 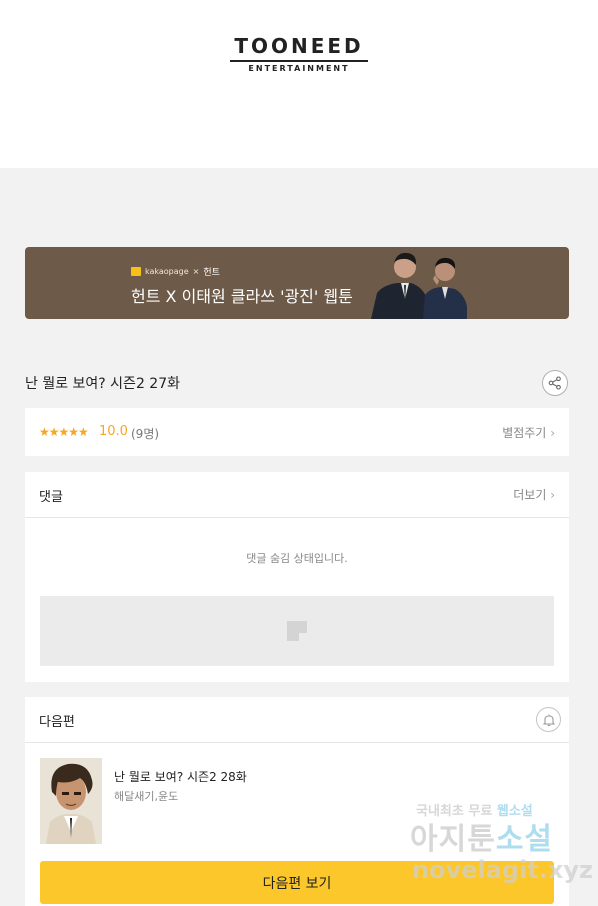 What do you see at coordinates (136, 271) in the screenshot?
I see `kakaopage-logo-icon` at bounding box center [136, 271].